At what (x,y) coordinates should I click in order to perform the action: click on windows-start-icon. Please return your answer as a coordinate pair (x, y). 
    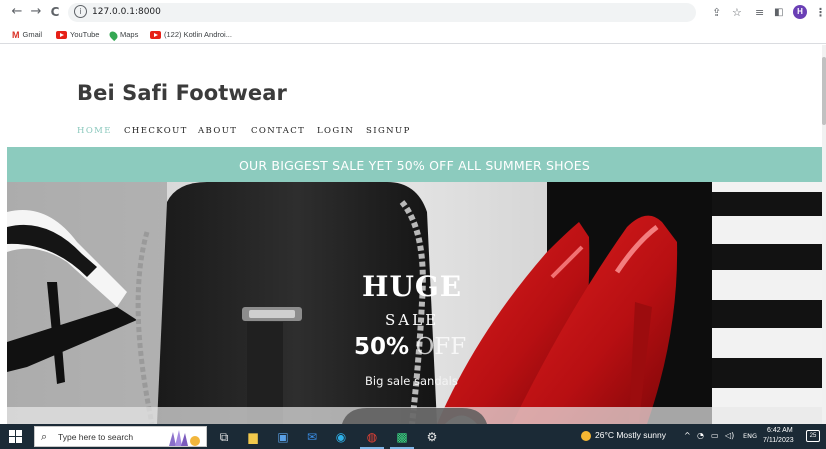
    Looking at the image, I should click on (15, 436).